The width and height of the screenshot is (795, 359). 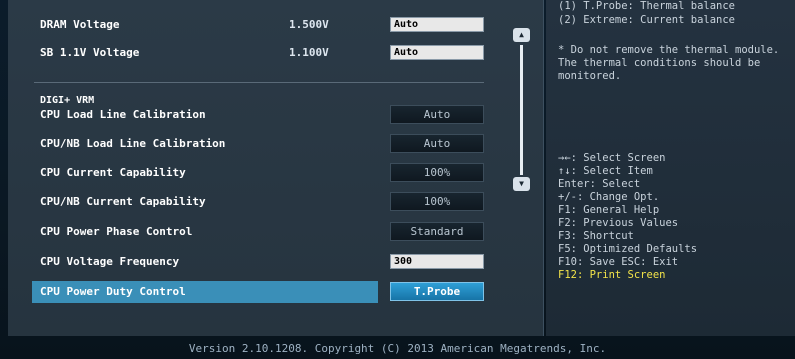 What do you see at coordinates (437, 201) in the screenshot?
I see `cpunb-current-button: 100%` at bounding box center [437, 201].